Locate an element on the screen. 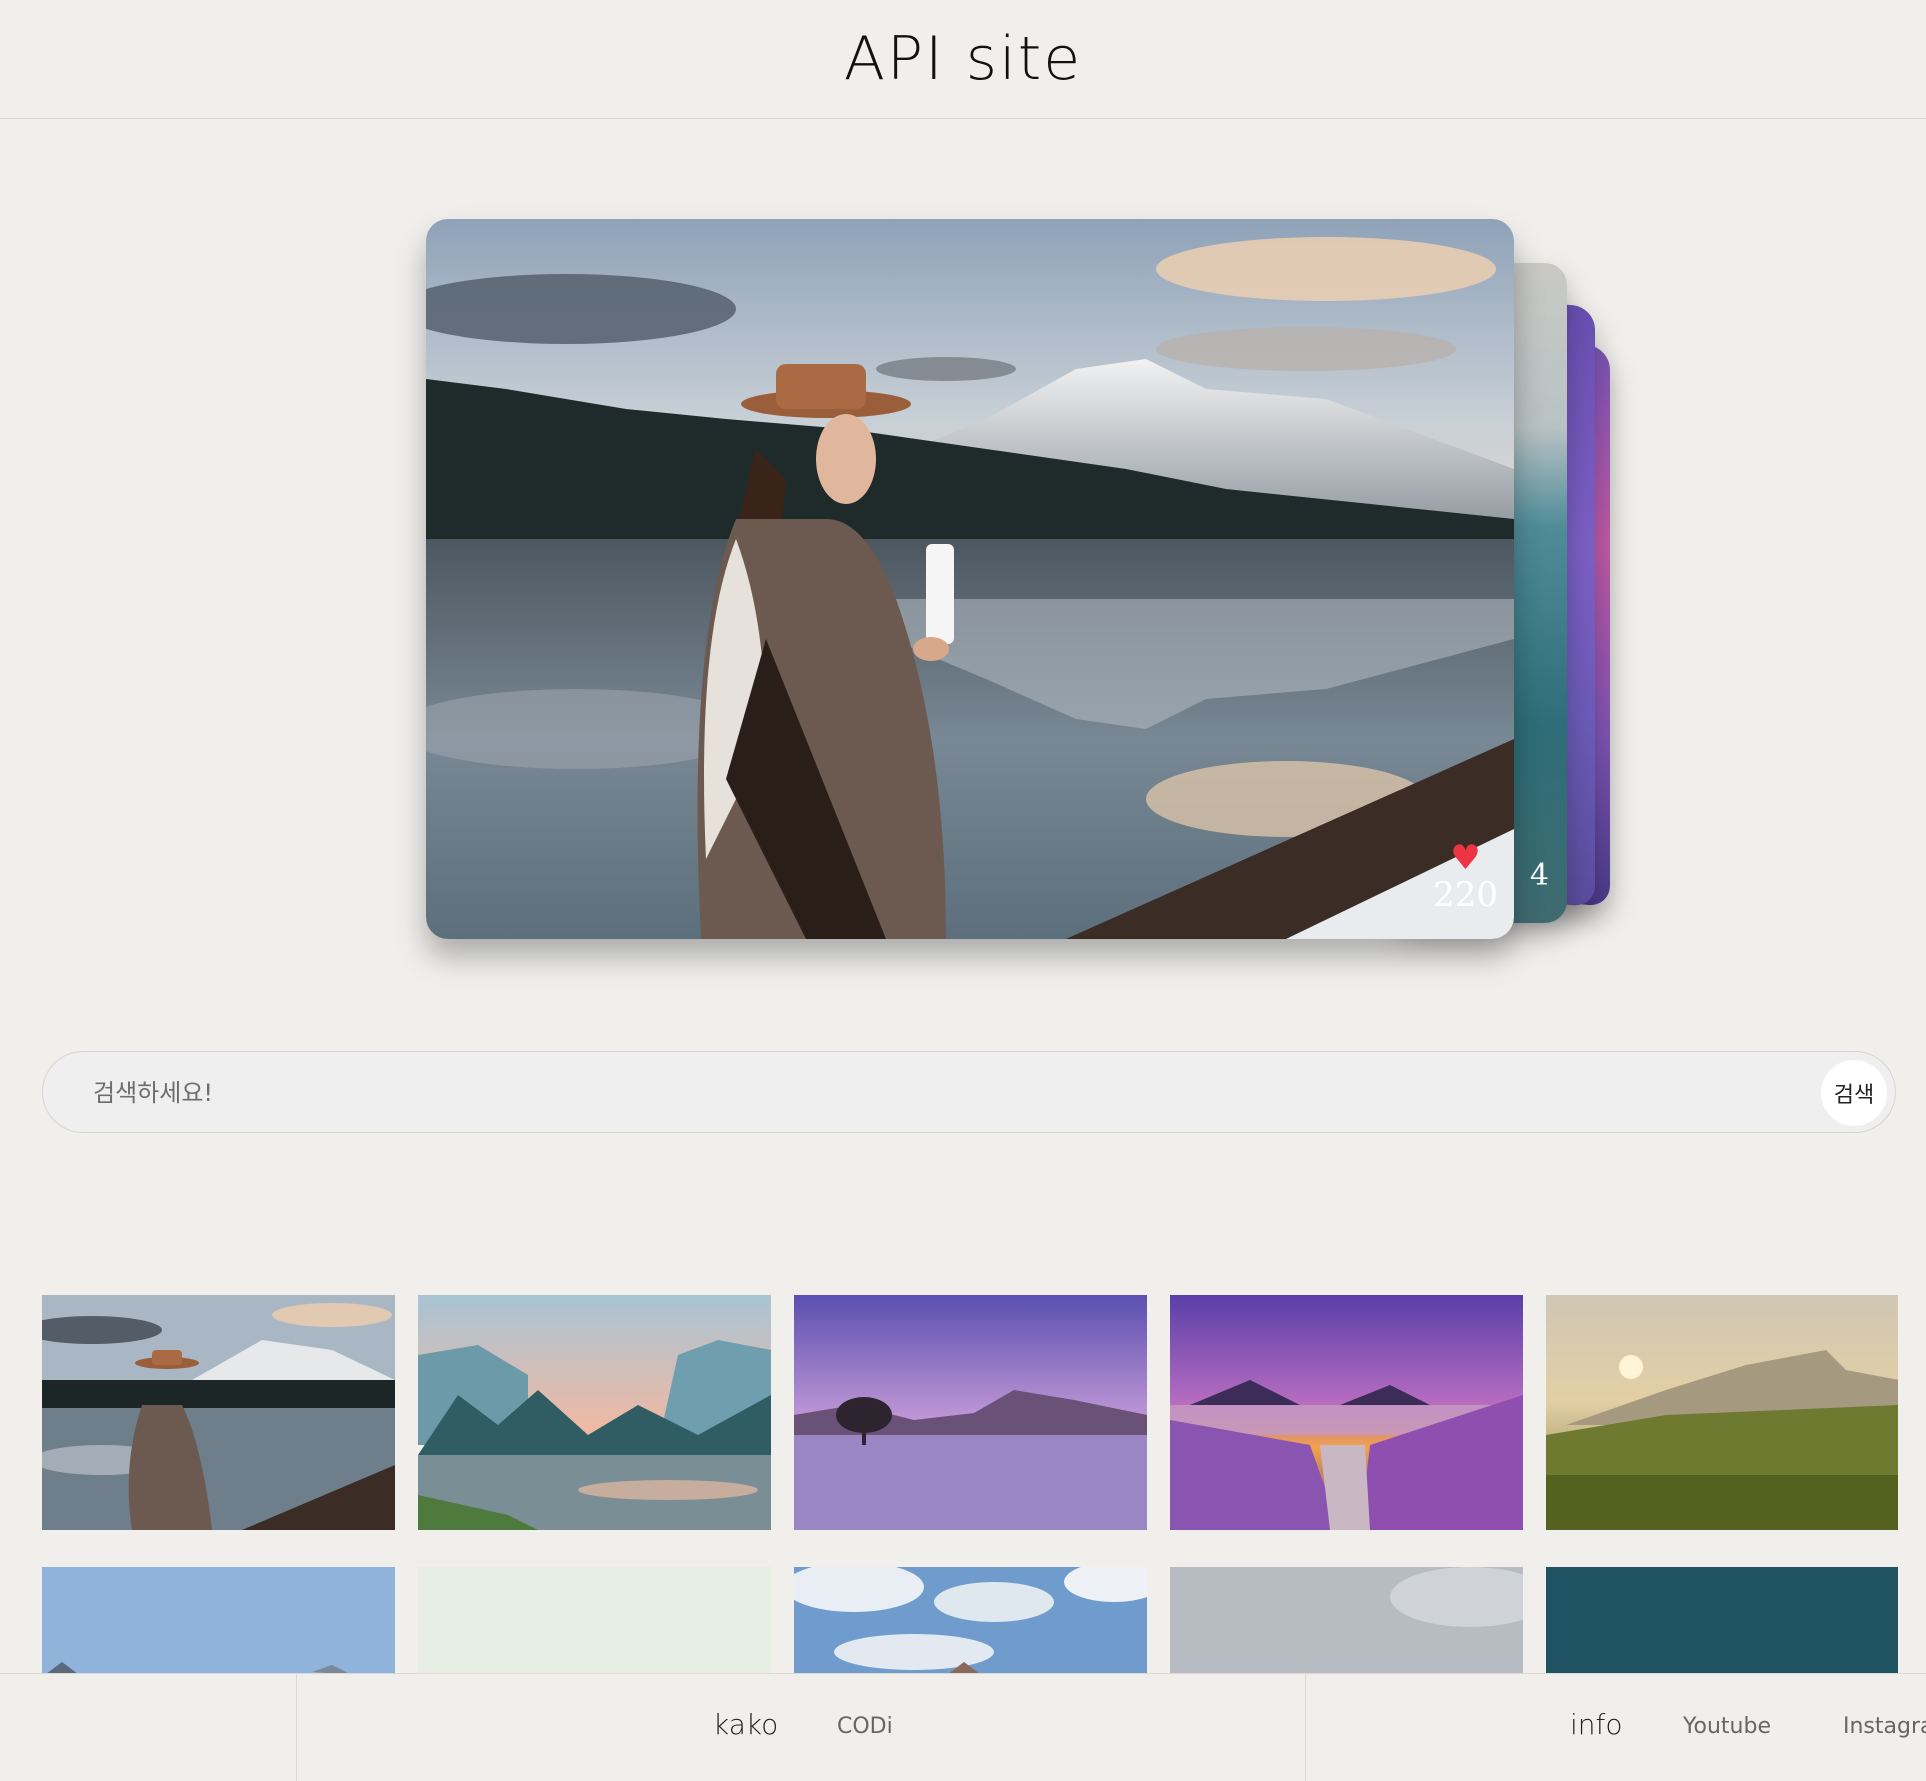  gallery-tile-lake-woman is located at coordinates (218, 1412).